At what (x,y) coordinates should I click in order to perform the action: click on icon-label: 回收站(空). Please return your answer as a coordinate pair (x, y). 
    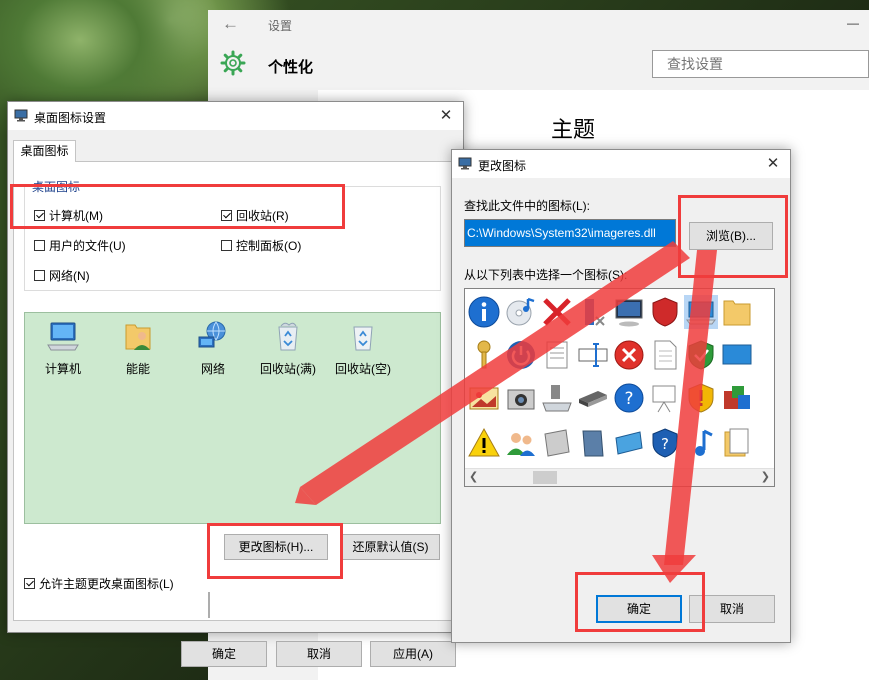
    Looking at the image, I should click on (363, 369).